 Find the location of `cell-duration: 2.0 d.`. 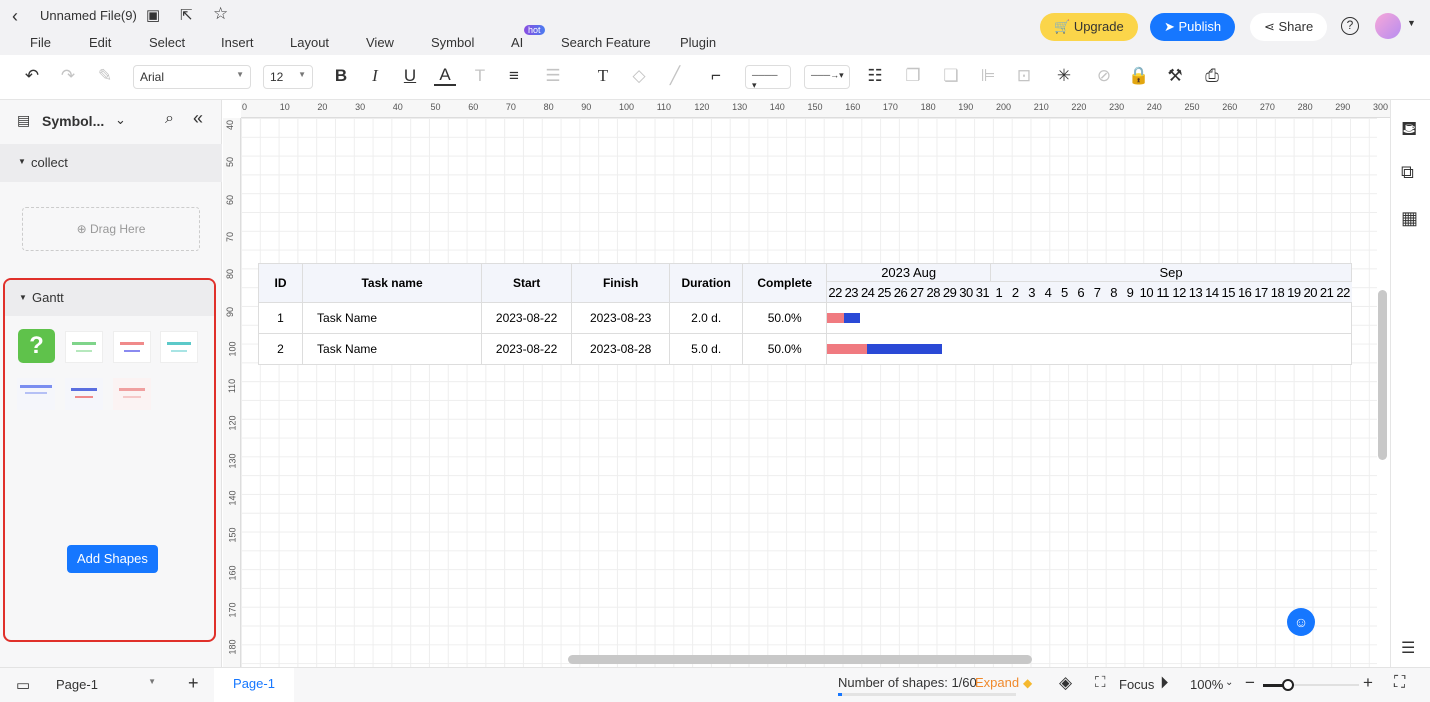

cell-duration: 2.0 d. is located at coordinates (706, 318).